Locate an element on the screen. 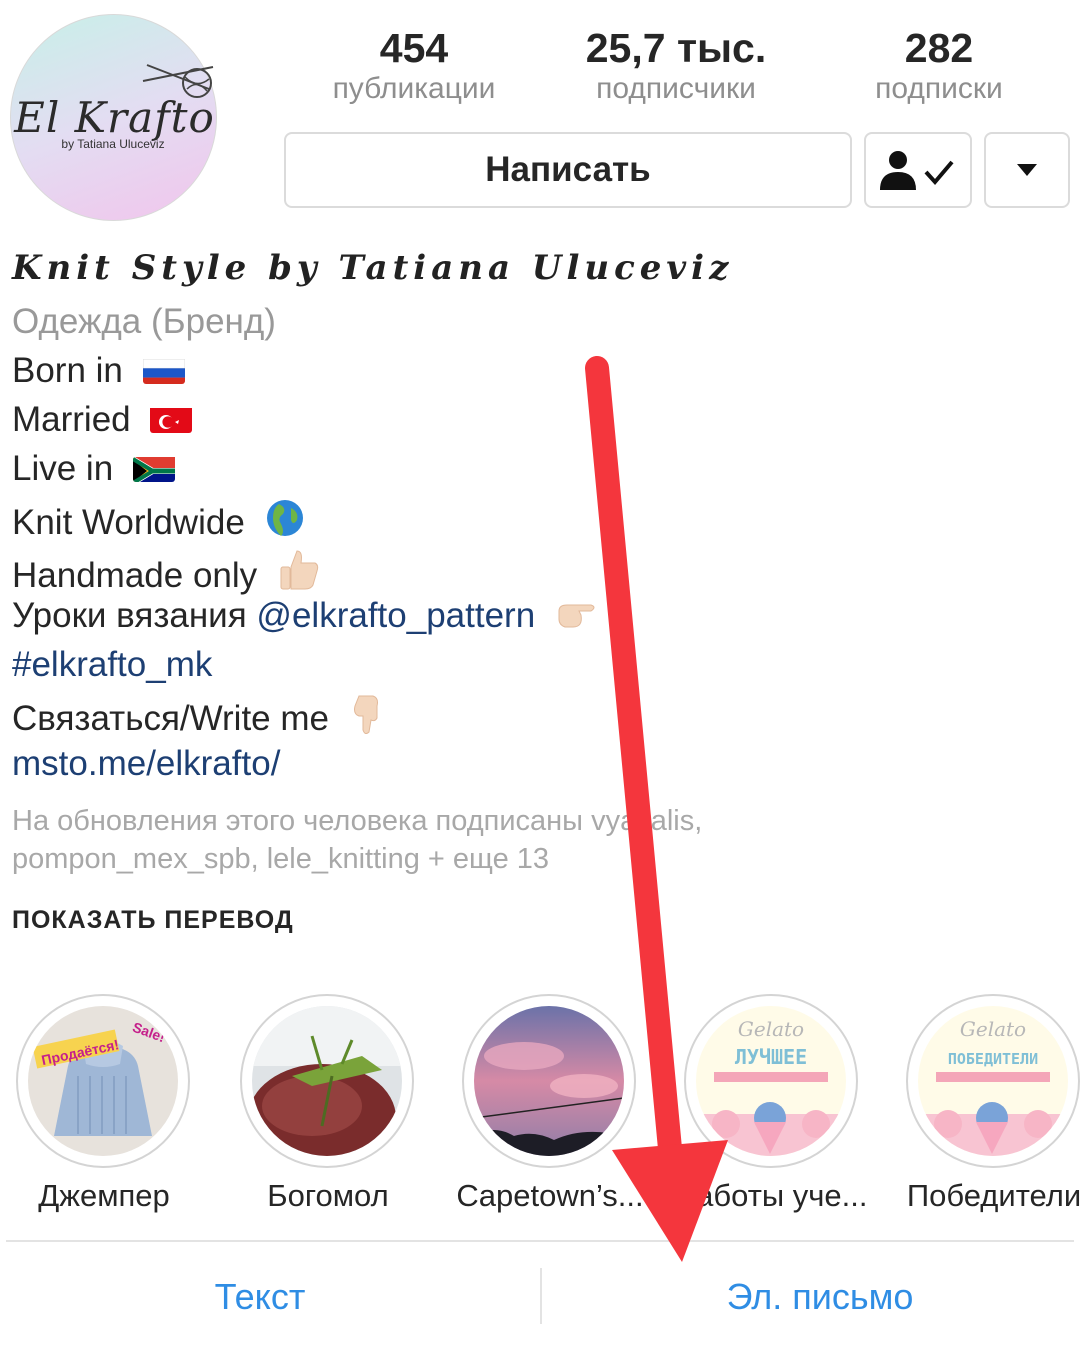 This screenshot has width=1080, height=1346. highlight-jumper: Продаётся! Sale! Джемпер is located at coordinates (104, 1104).